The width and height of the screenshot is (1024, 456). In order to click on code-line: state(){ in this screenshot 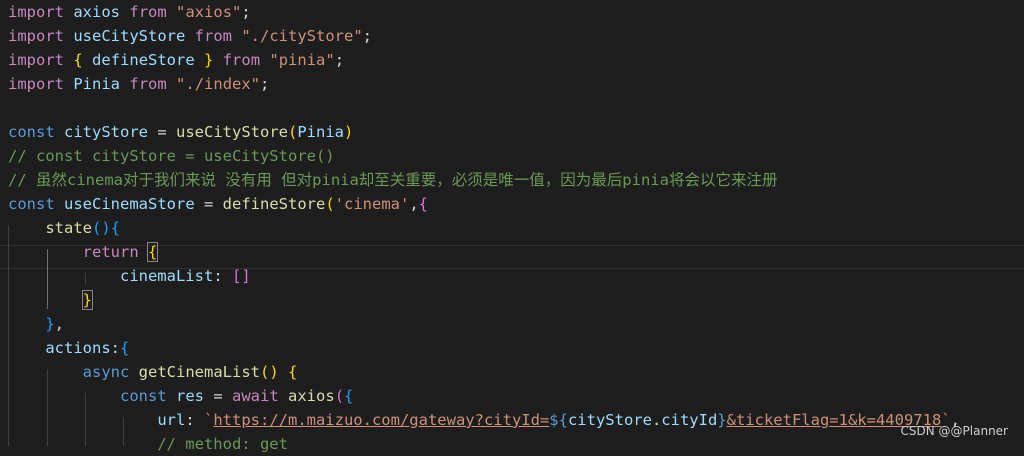, I will do `click(64, 228)`.